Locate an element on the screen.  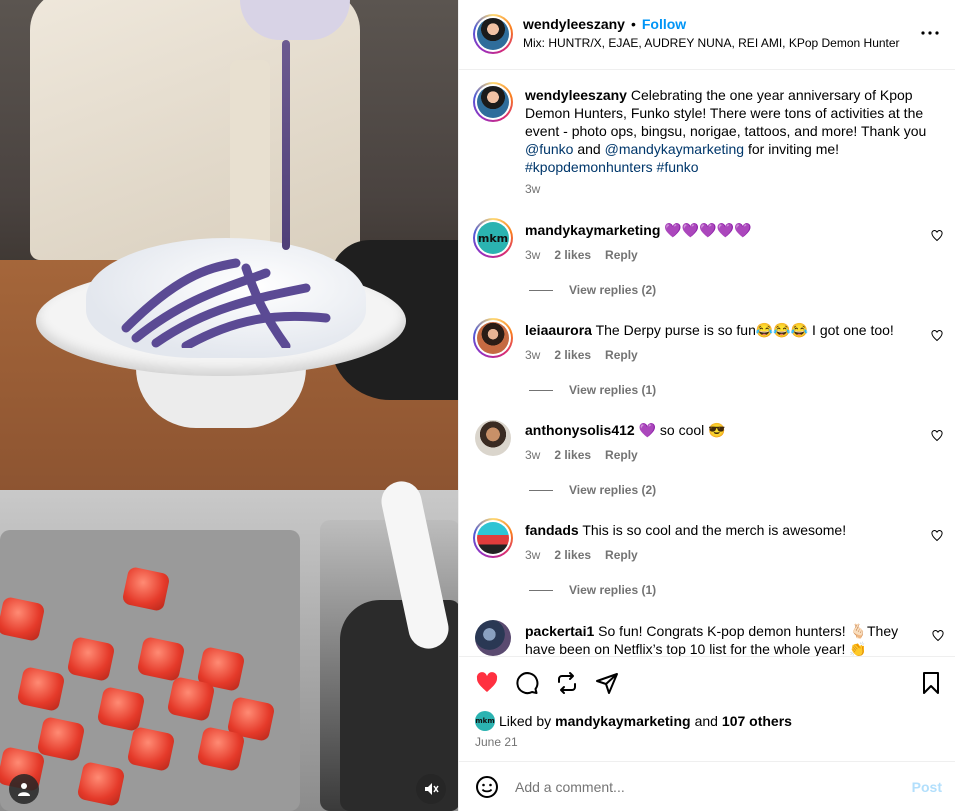
comment-icon is located at coordinates (527, 683).